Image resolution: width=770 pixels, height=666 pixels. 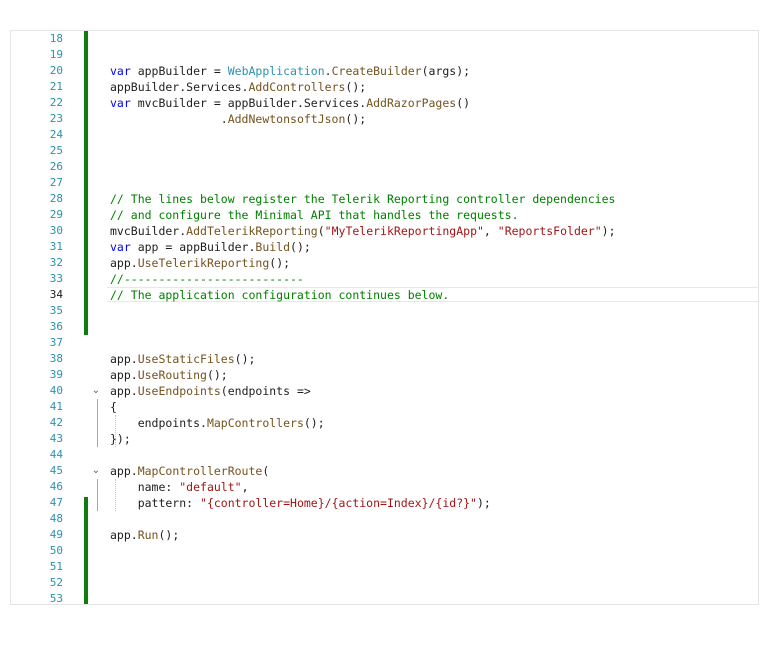 I want to click on code-line: 46 name: "default",, so click(x=384, y=487).